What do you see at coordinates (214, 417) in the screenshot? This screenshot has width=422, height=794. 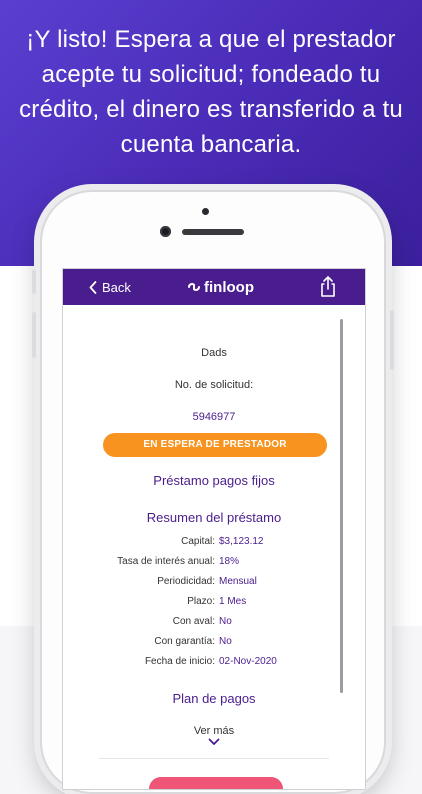 I see `application-number: 5946977` at bounding box center [214, 417].